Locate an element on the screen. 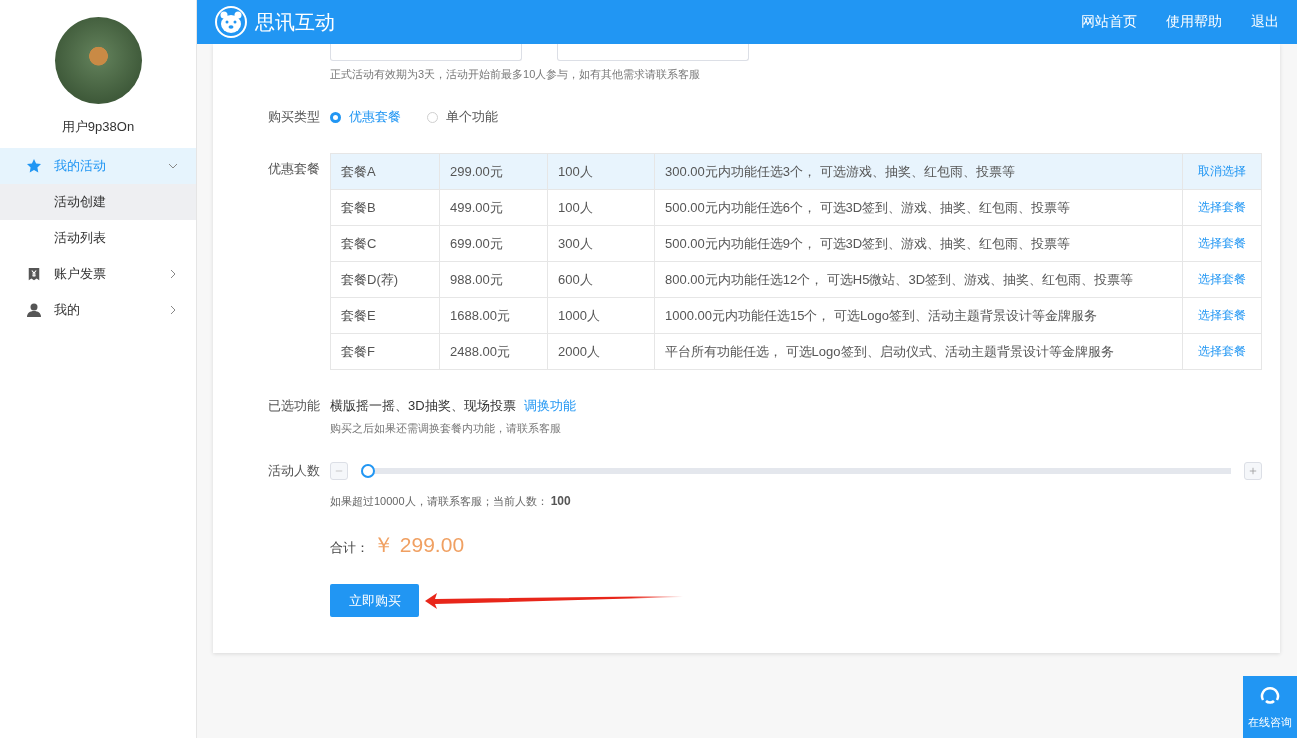 The width and height of the screenshot is (1297, 738). nav-link: 网站首页 is located at coordinates (1109, 22).